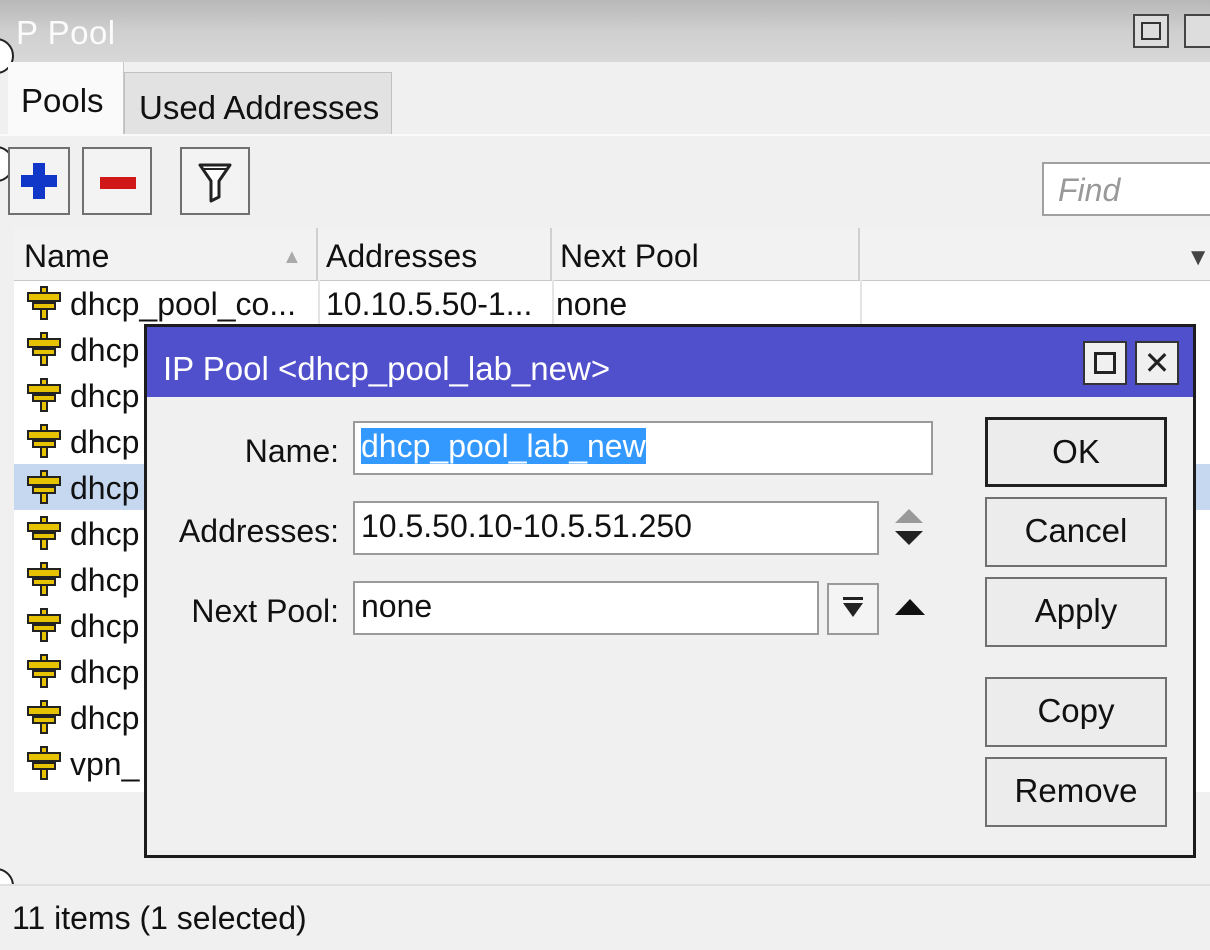  Describe the element at coordinates (265, 611) in the screenshot. I see `next-pool-label: Next Pool:` at that location.